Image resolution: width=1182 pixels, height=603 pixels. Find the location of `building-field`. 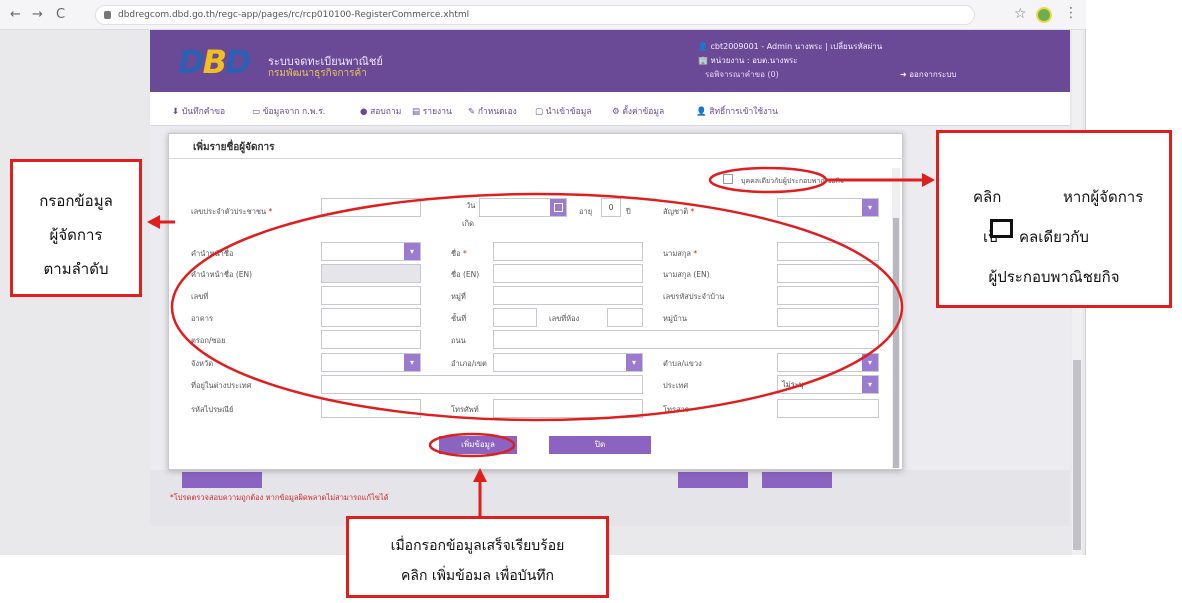

building-field is located at coordinates (371, 317).